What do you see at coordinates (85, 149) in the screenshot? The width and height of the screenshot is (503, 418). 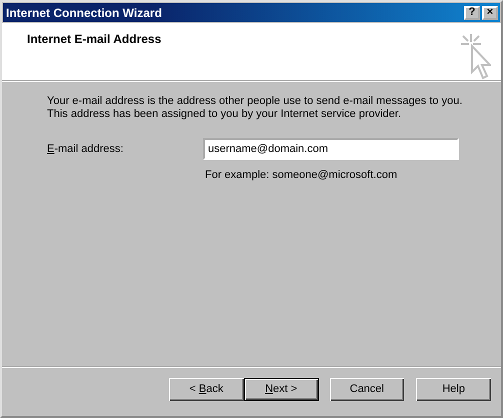 I see `email-label: E-mail address:` at bounding box center [85, 149].